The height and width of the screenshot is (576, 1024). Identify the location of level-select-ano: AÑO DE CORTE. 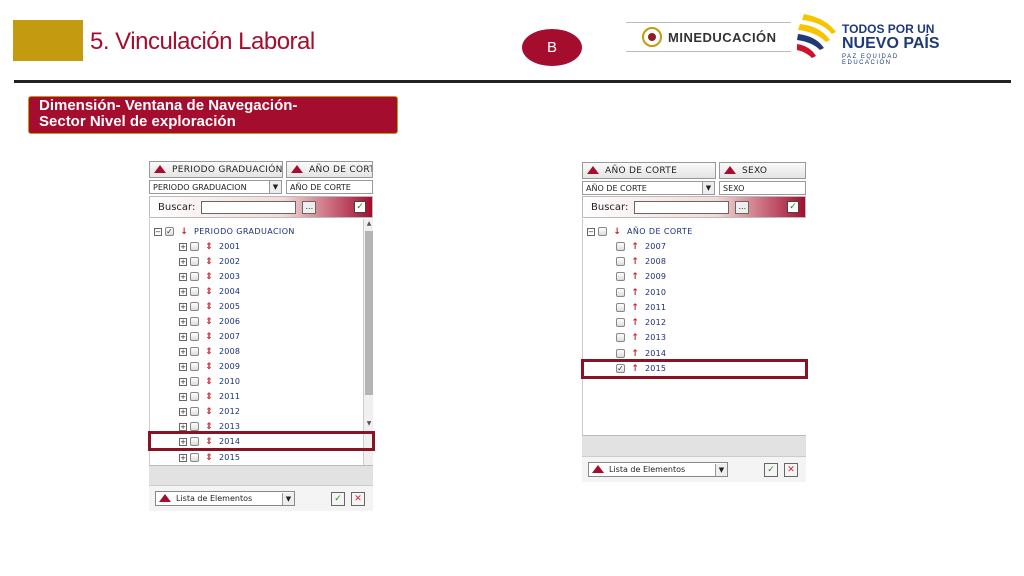
(329, 187).